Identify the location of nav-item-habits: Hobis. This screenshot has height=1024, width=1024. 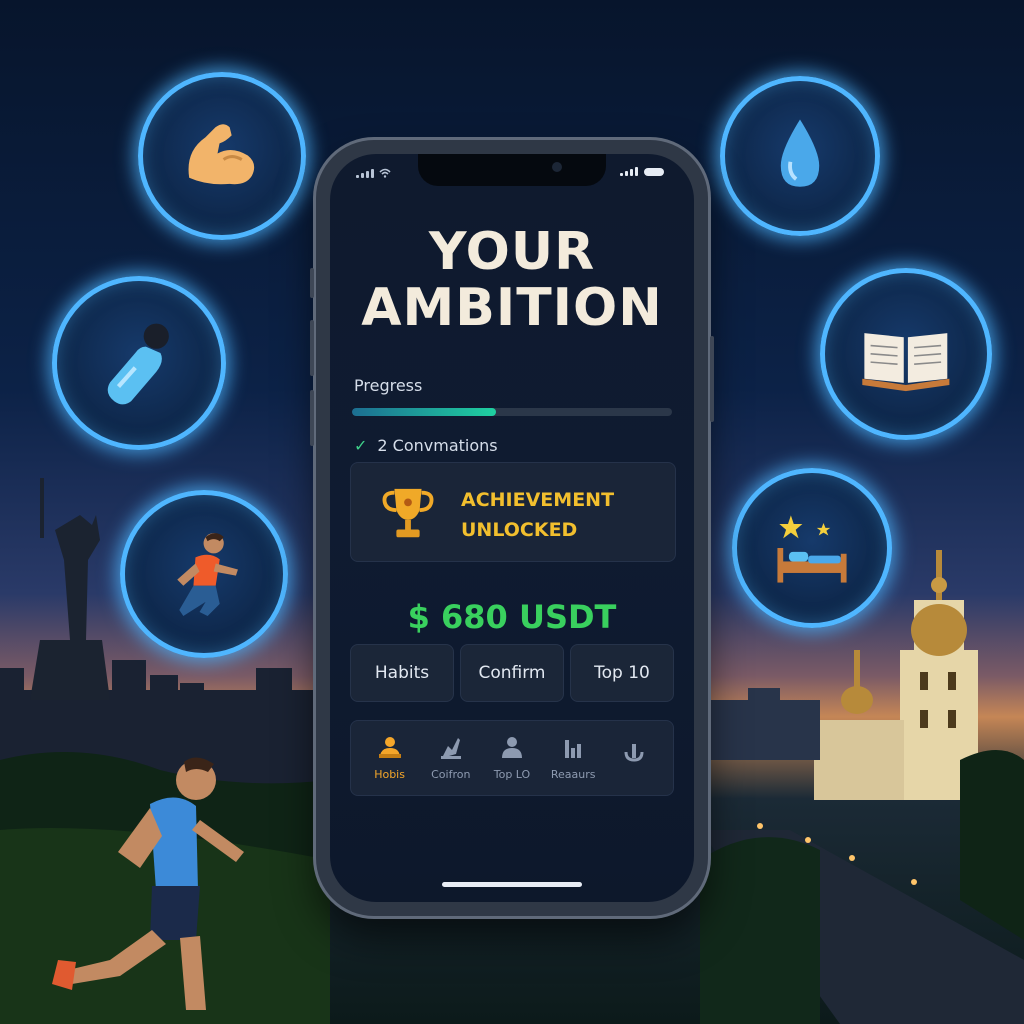
(390, 758).